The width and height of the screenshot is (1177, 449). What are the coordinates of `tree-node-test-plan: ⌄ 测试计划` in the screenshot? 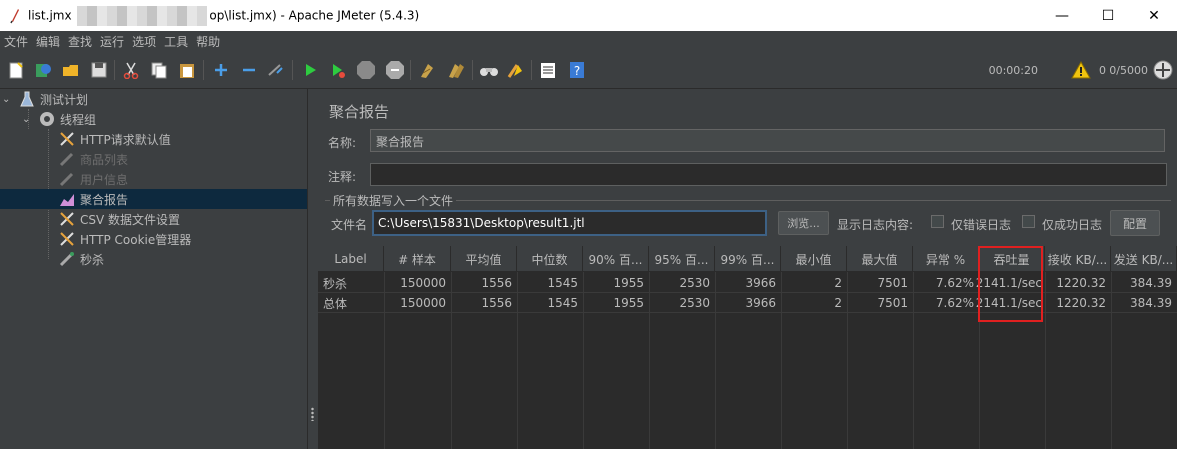 It's located at (153, 99).